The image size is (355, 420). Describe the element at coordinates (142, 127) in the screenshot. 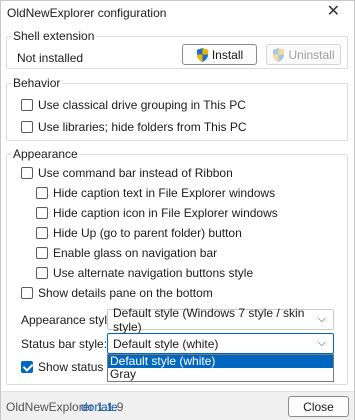

I see `checkbox-label: Use libraries; hide folders from This PC` at that location.